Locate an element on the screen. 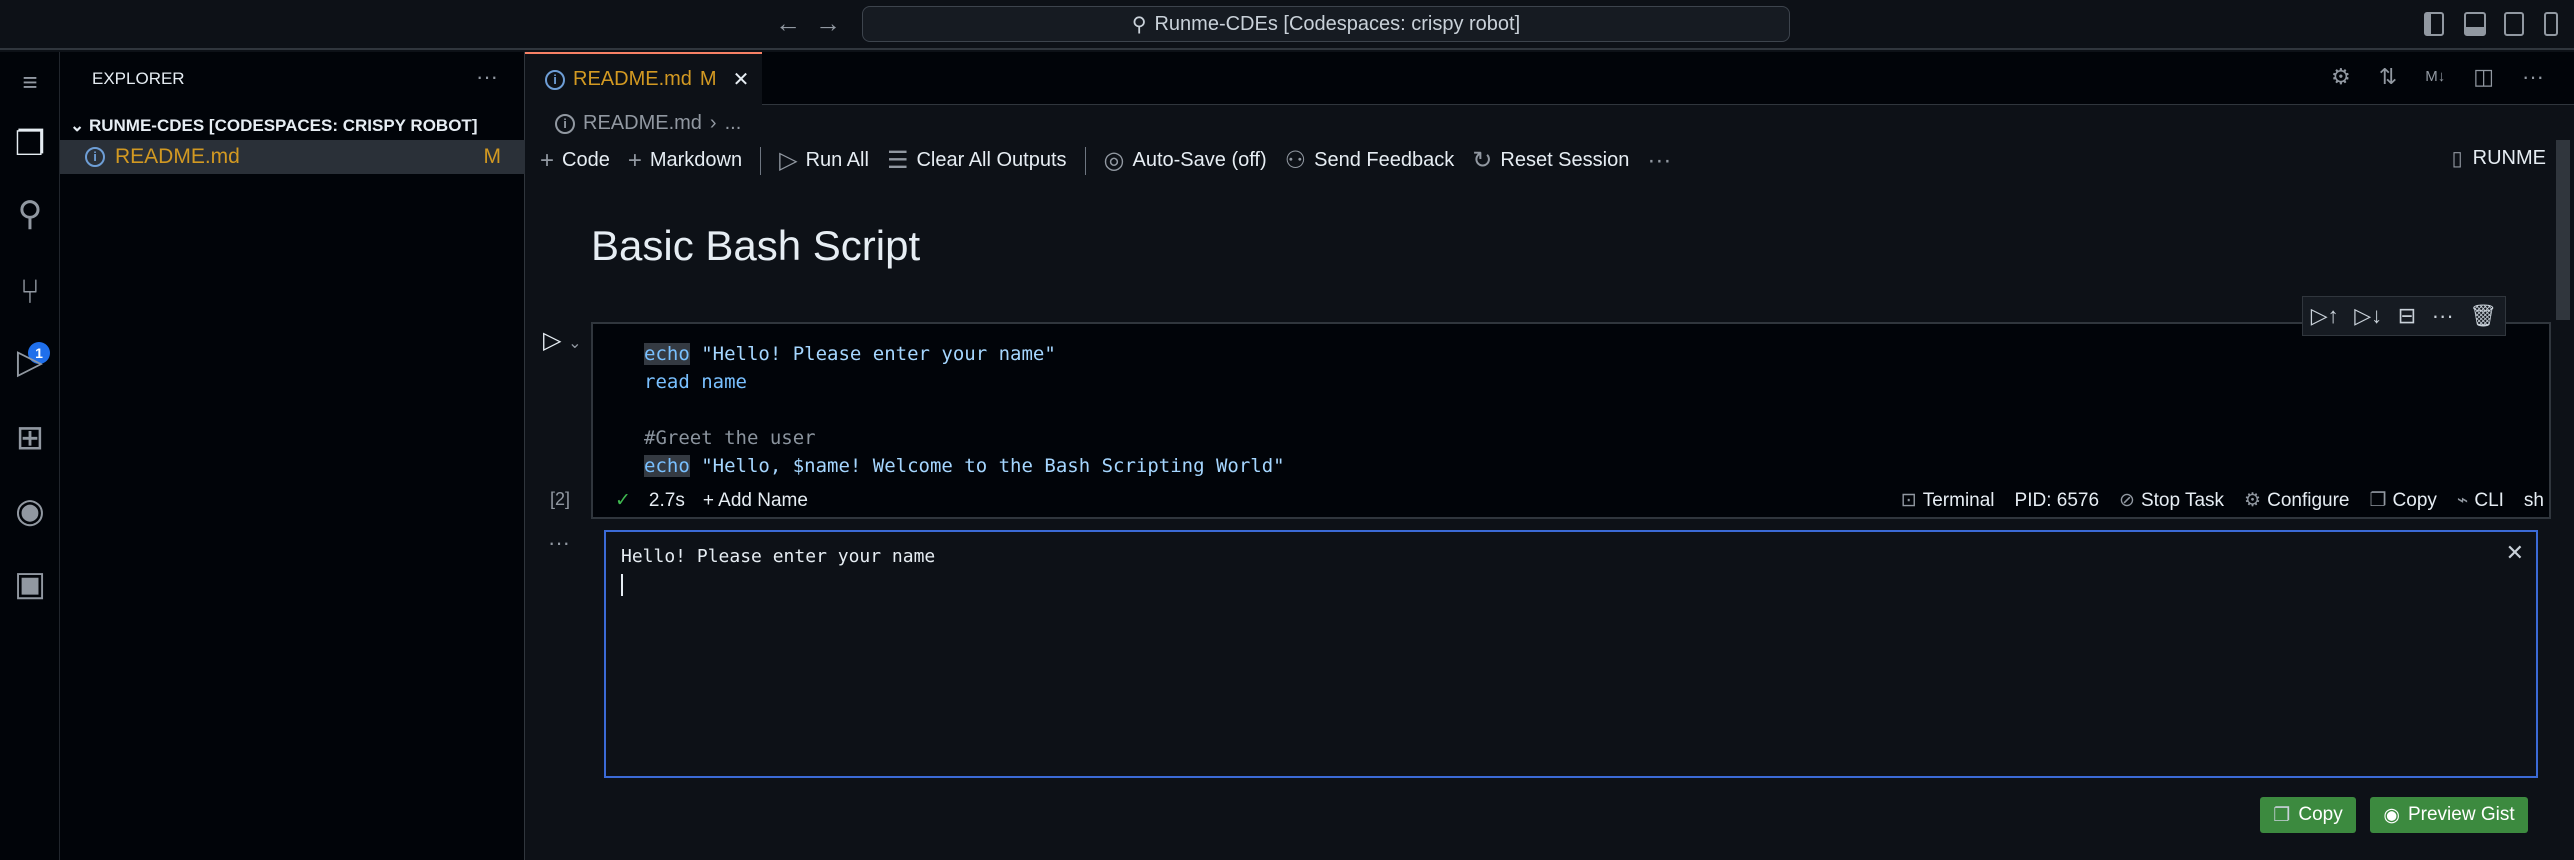  run-debug-icon: ▷ is located at coordinates (30, 362).